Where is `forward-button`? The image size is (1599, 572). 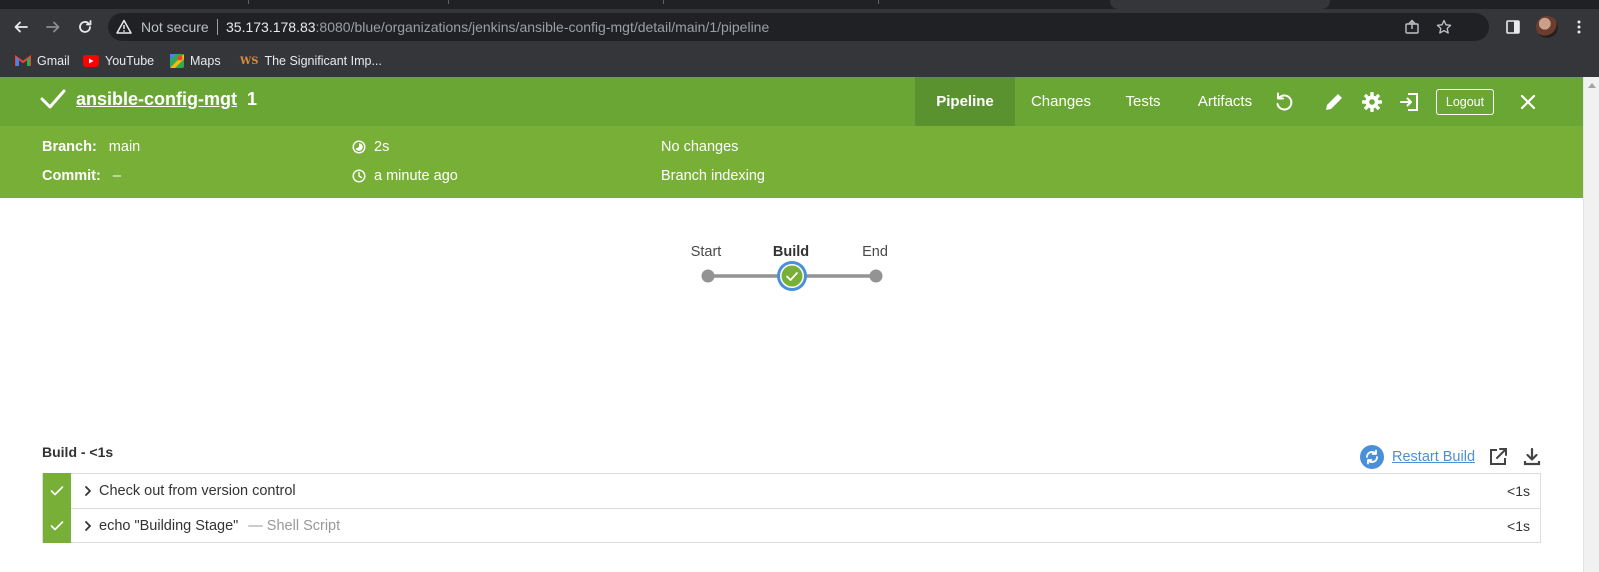 forward-button is located at coordinates (53, 27).